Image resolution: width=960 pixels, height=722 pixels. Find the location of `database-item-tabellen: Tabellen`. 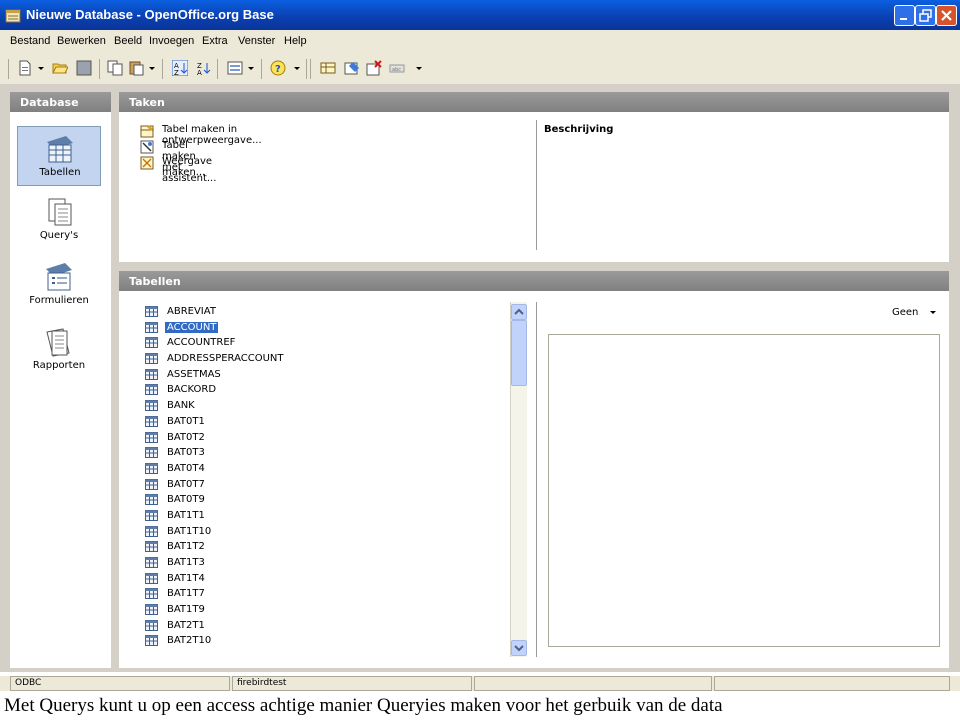

database-item-tabellen: Tabellen is located at coordinates (59, 156).